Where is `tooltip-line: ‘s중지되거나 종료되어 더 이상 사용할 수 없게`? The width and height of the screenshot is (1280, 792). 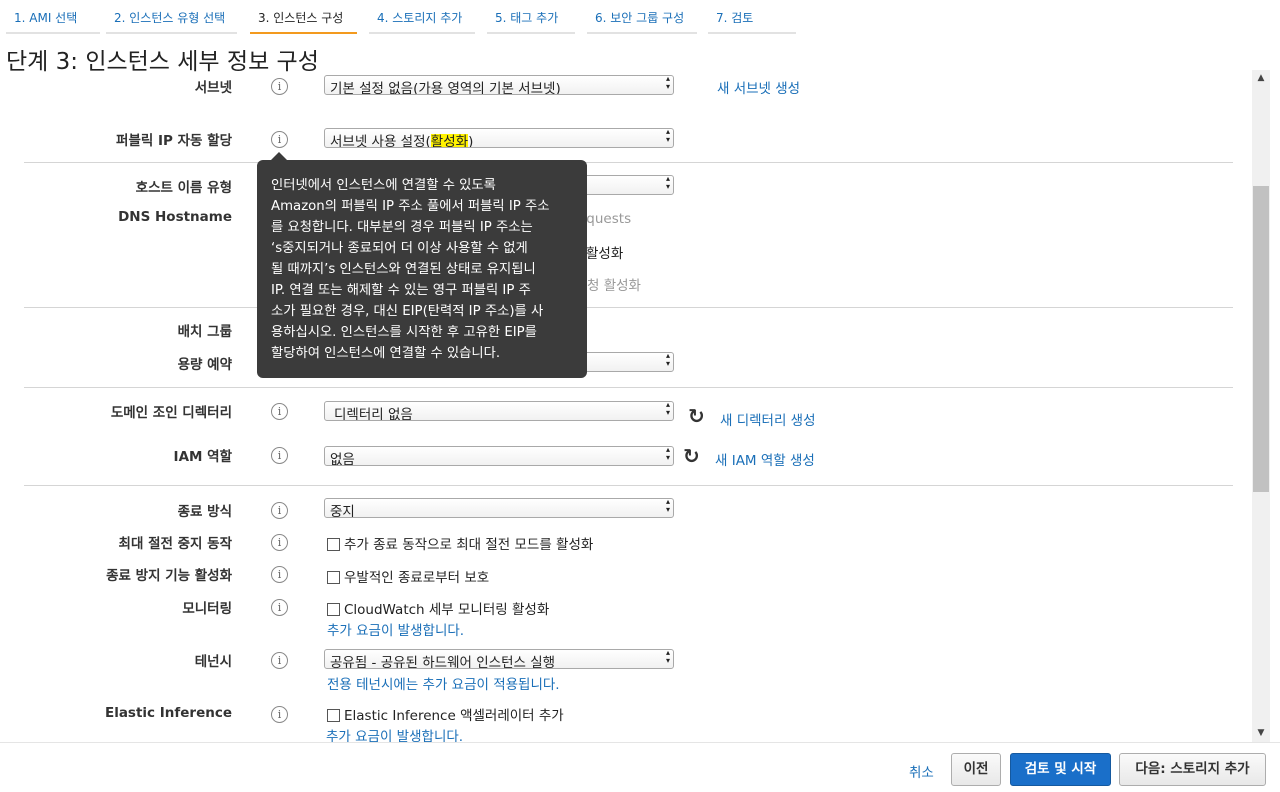 tooltip-line: ‘s중지되거나 종료되어 더 이상 사용할 수 없게 is located at coordinates (399, 248).